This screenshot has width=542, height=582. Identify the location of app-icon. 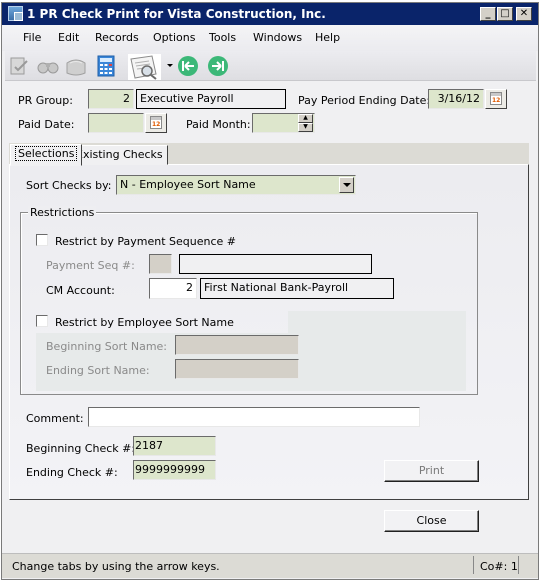
(15, 13).